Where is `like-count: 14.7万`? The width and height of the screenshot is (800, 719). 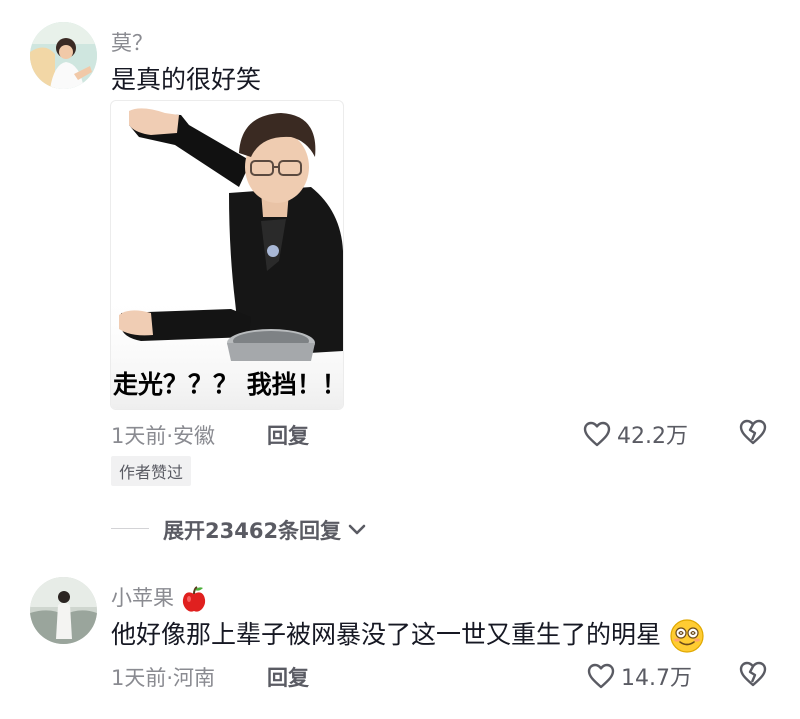 like-count: 14.7万 is located at coordinates (656, 678).